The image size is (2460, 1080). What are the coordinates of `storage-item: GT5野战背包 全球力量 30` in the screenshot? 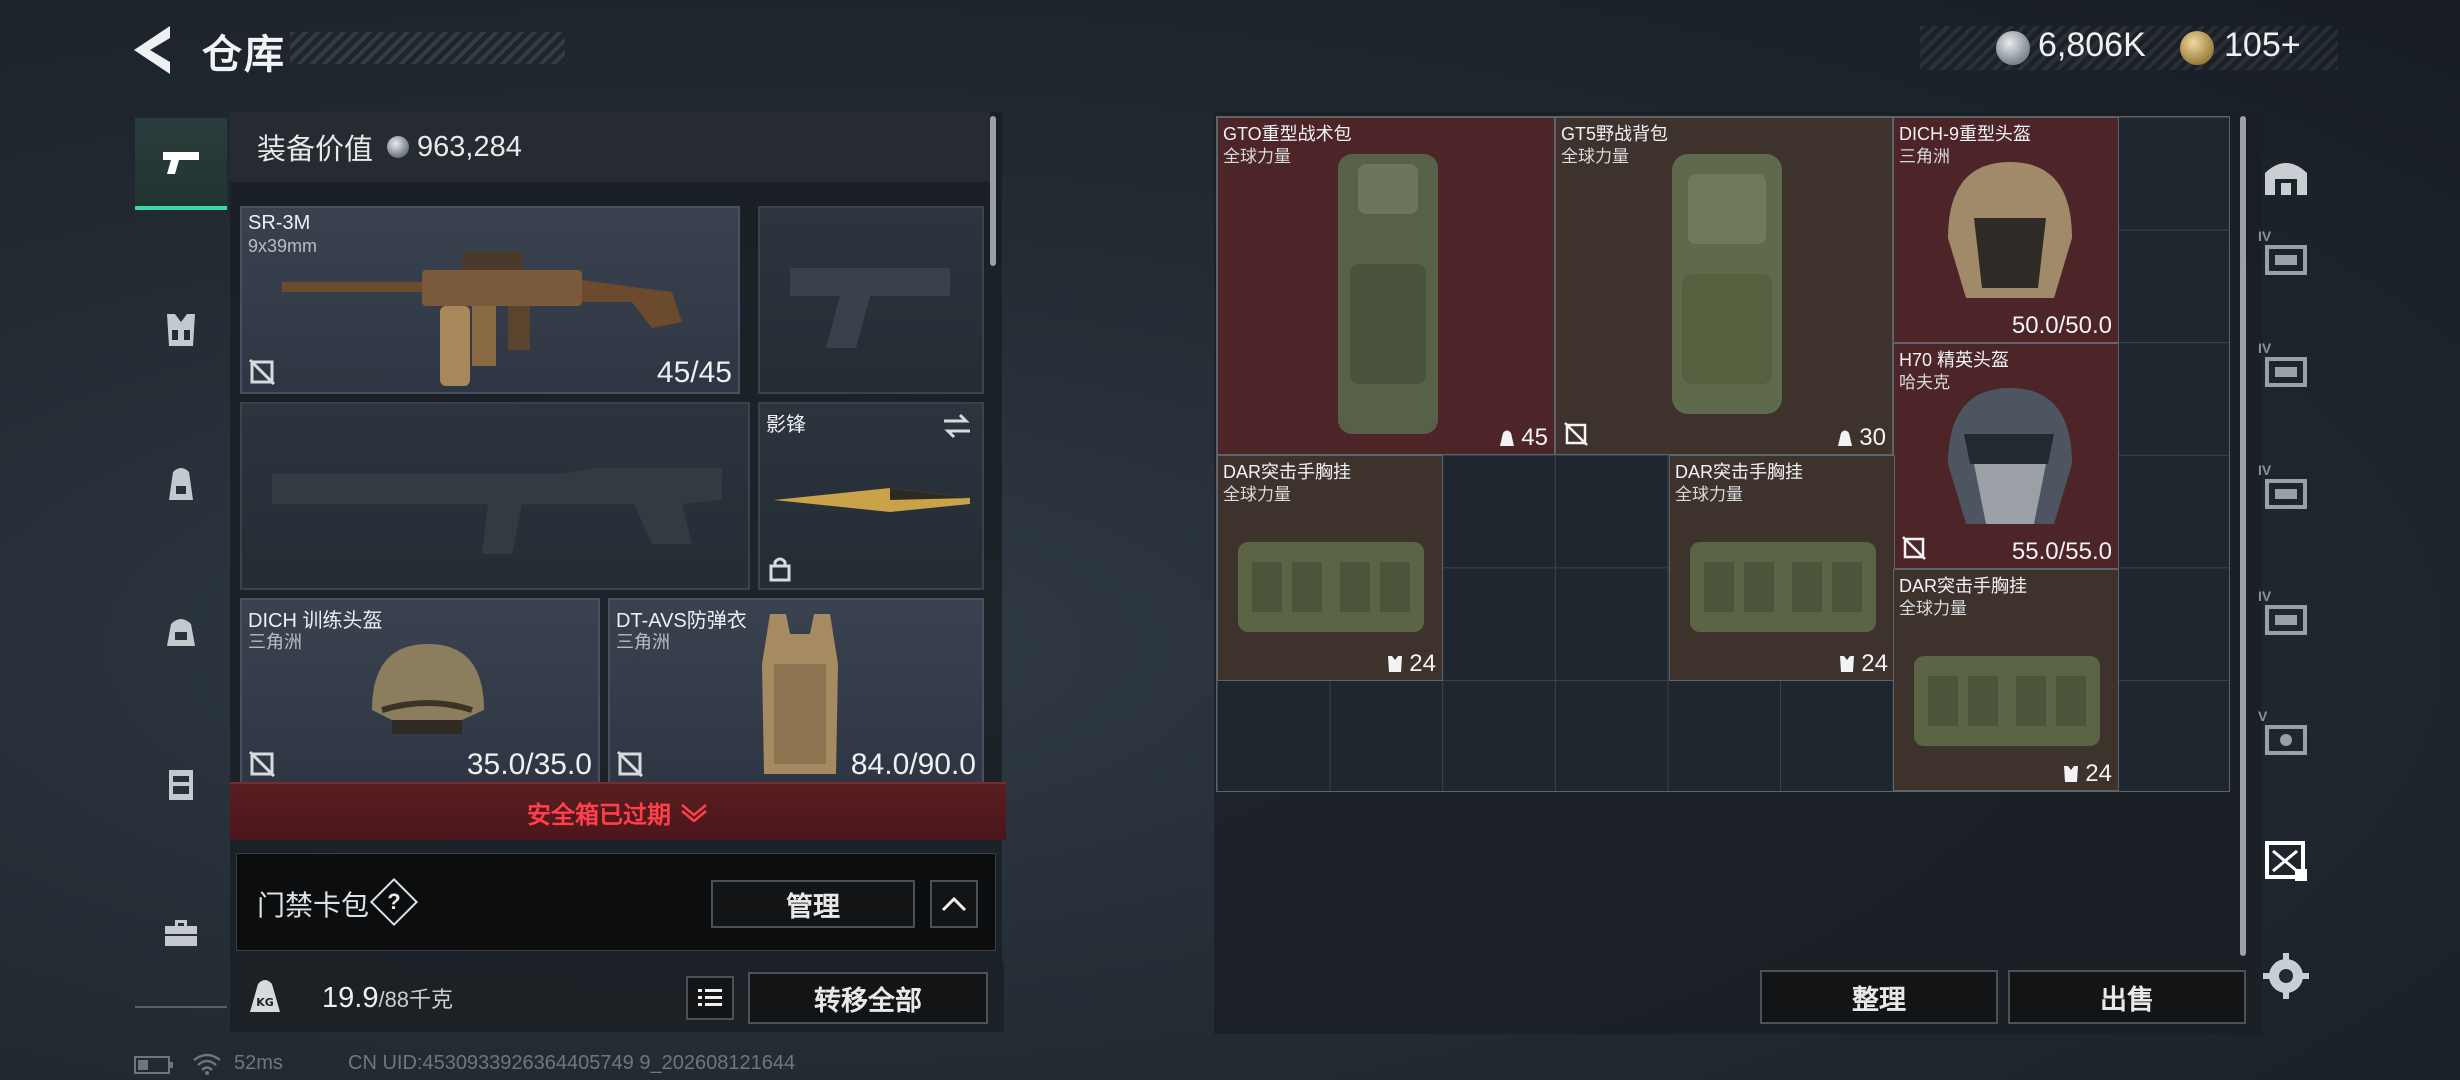 It's located at (1724, 286).